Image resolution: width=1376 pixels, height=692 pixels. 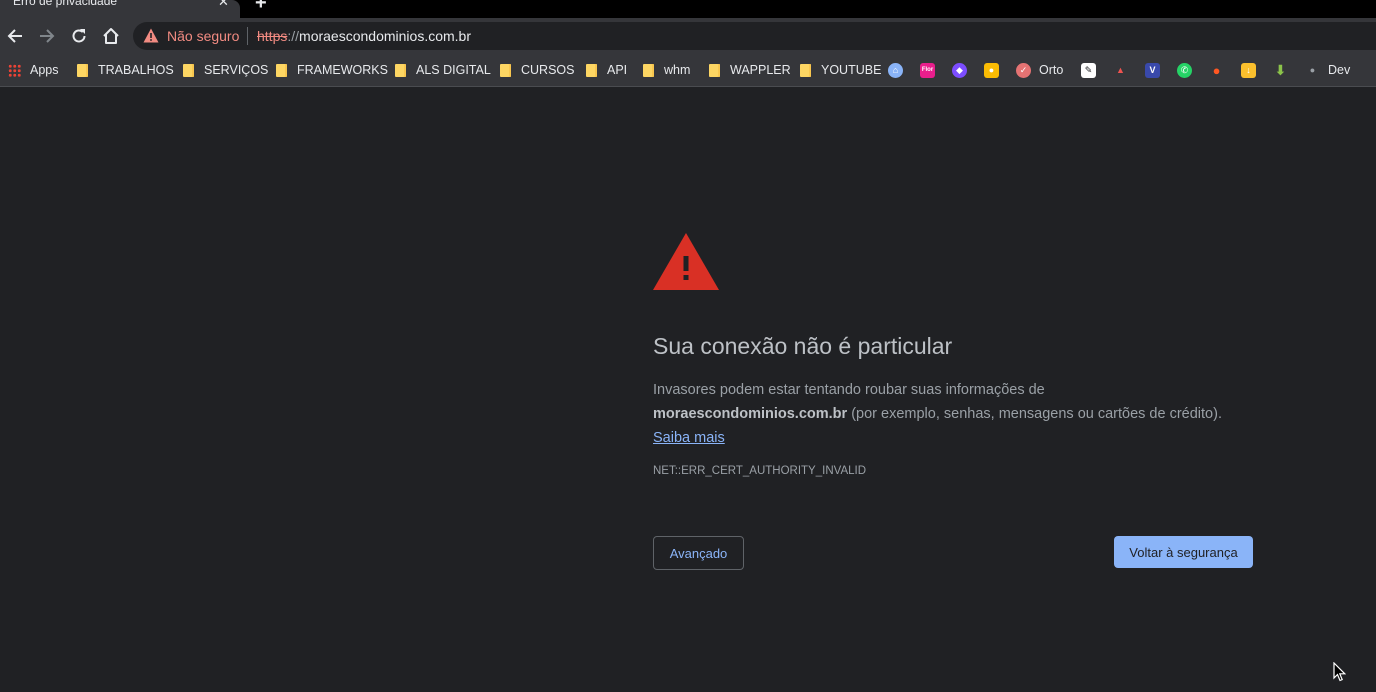 What do you see at coordinates (203, 36) in the screenshot?
I see `not-secure-label: Não seguro` at bounding box center [203, 36].